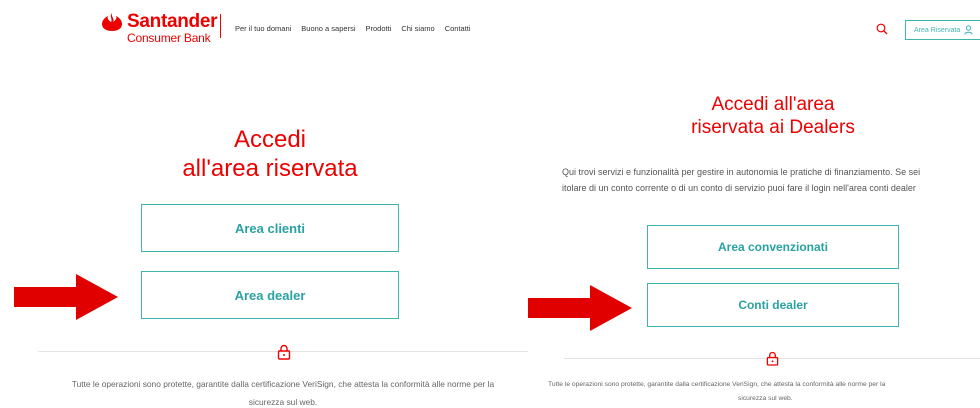 This screenshot has height=408, width=980. What do you see at coordinates (968, 30) in the screenshot?
I see `user-icon` at bounding box center [968, 30].